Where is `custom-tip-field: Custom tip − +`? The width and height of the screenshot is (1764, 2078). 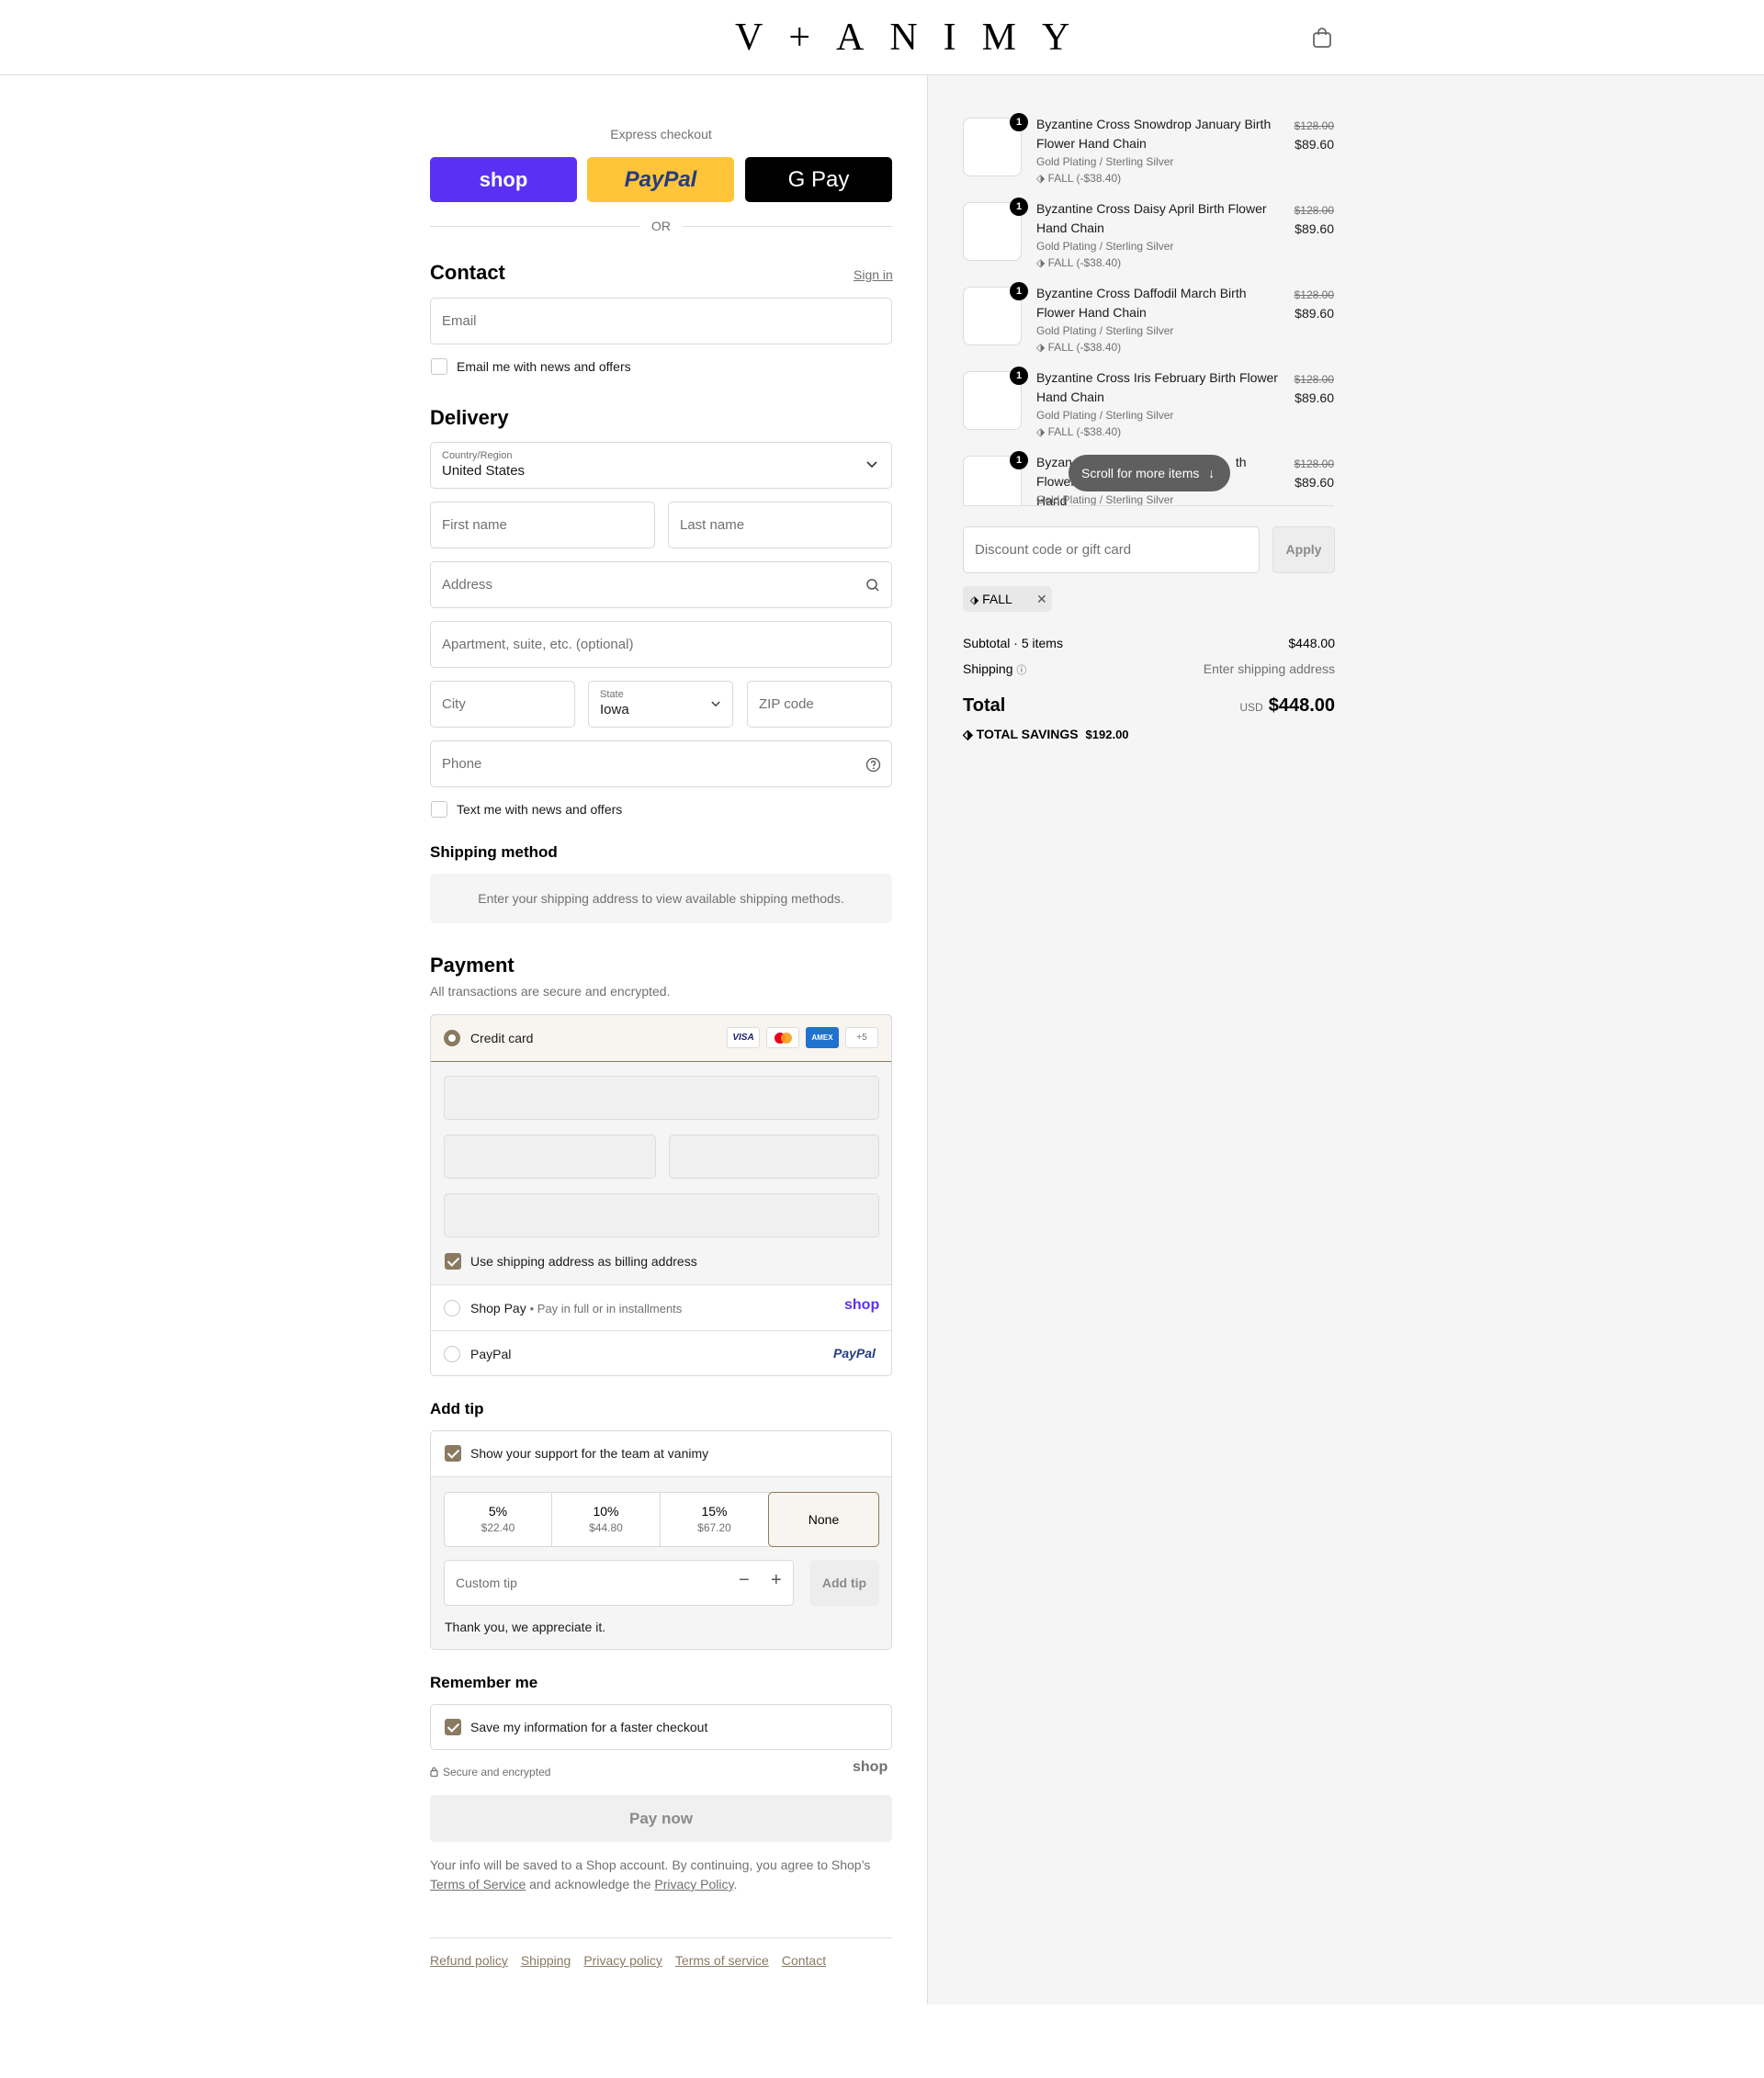
custom-tip-field: Custom tip − + is located at coordinates (619, 1583).